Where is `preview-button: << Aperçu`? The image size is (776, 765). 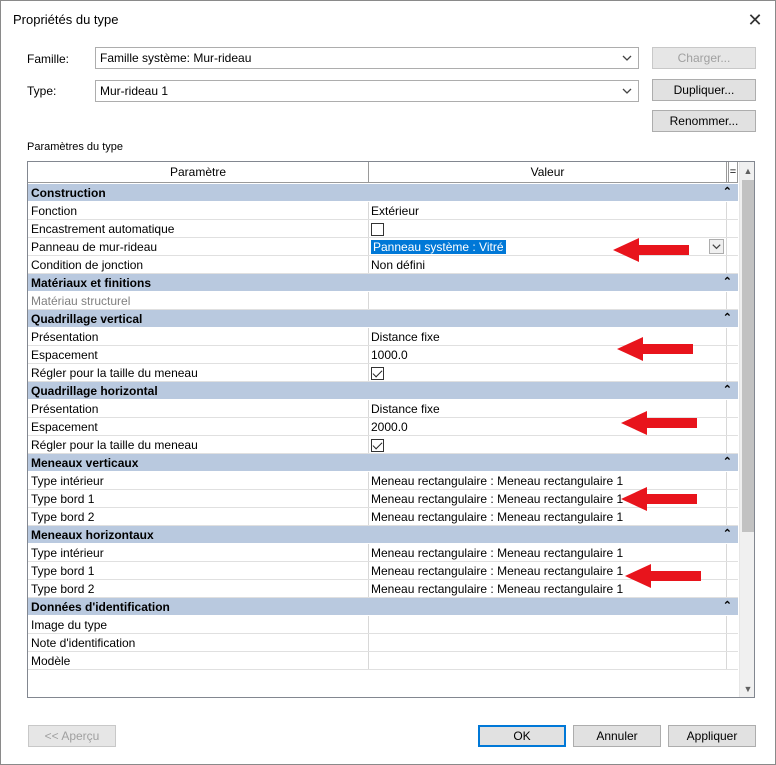
preview-button: << Aperçu is located at coordinates (72, 736).